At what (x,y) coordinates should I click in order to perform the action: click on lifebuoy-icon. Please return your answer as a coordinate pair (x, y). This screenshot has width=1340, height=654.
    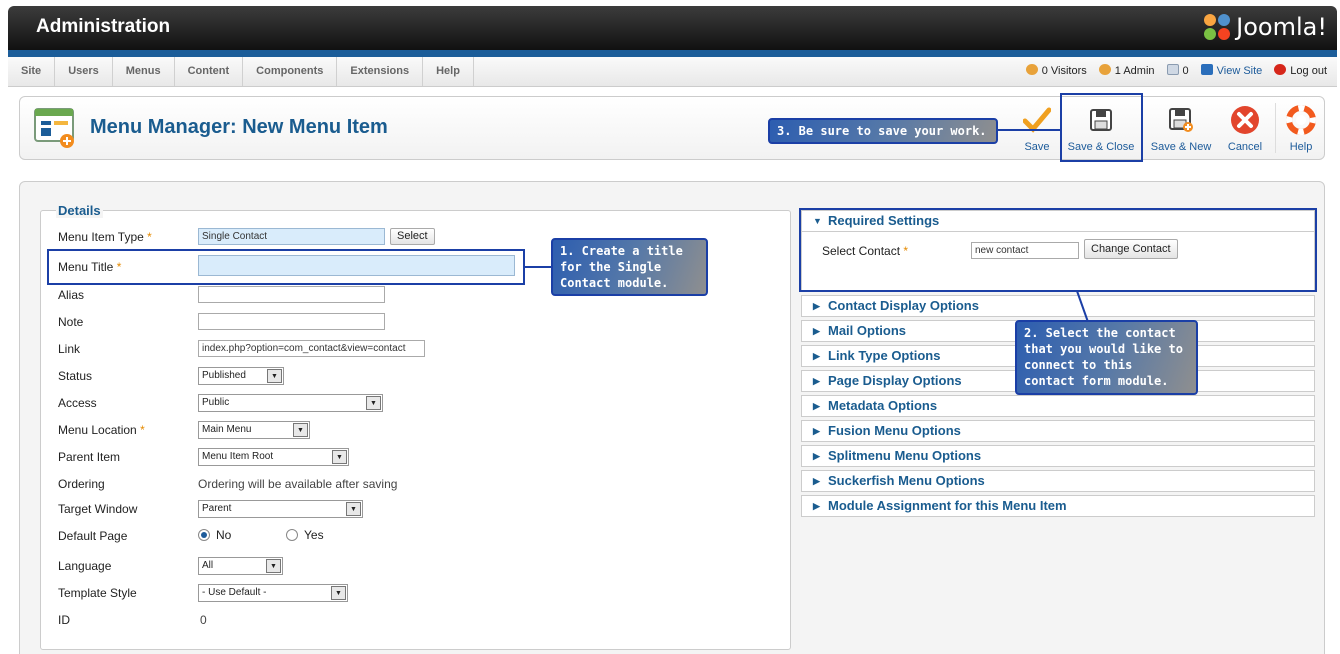
    Looking at the image, I should click on (1301, 120).